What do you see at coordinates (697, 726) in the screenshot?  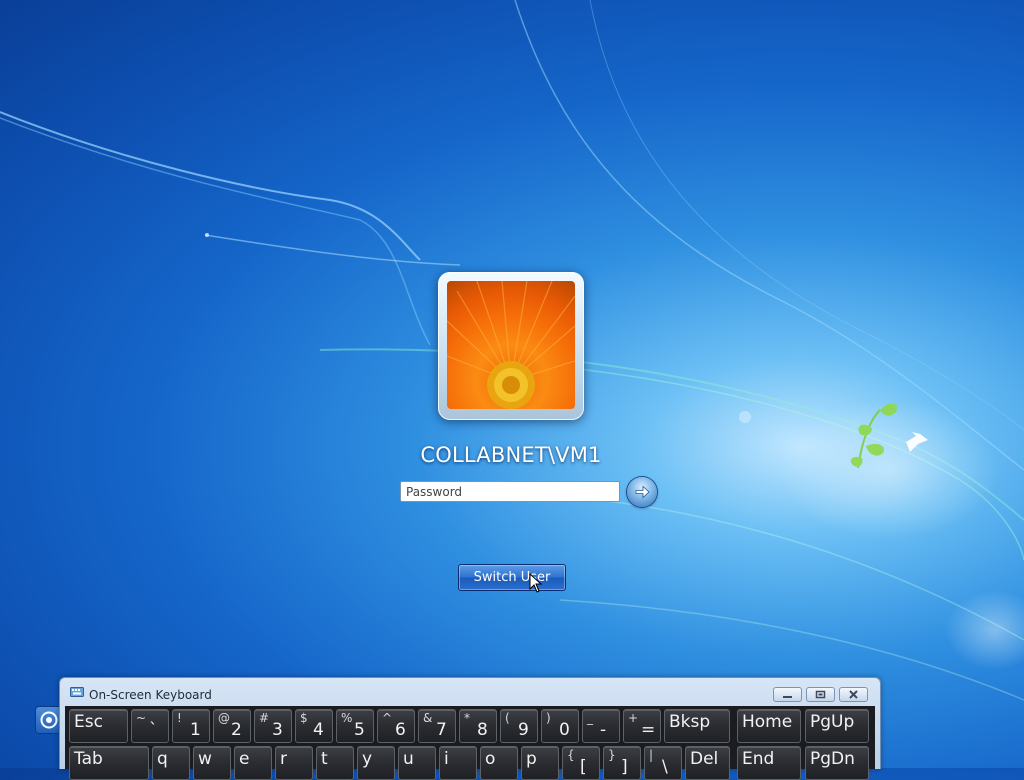 I see `key-backspace: Bksp` at bounding box center [697, 726].